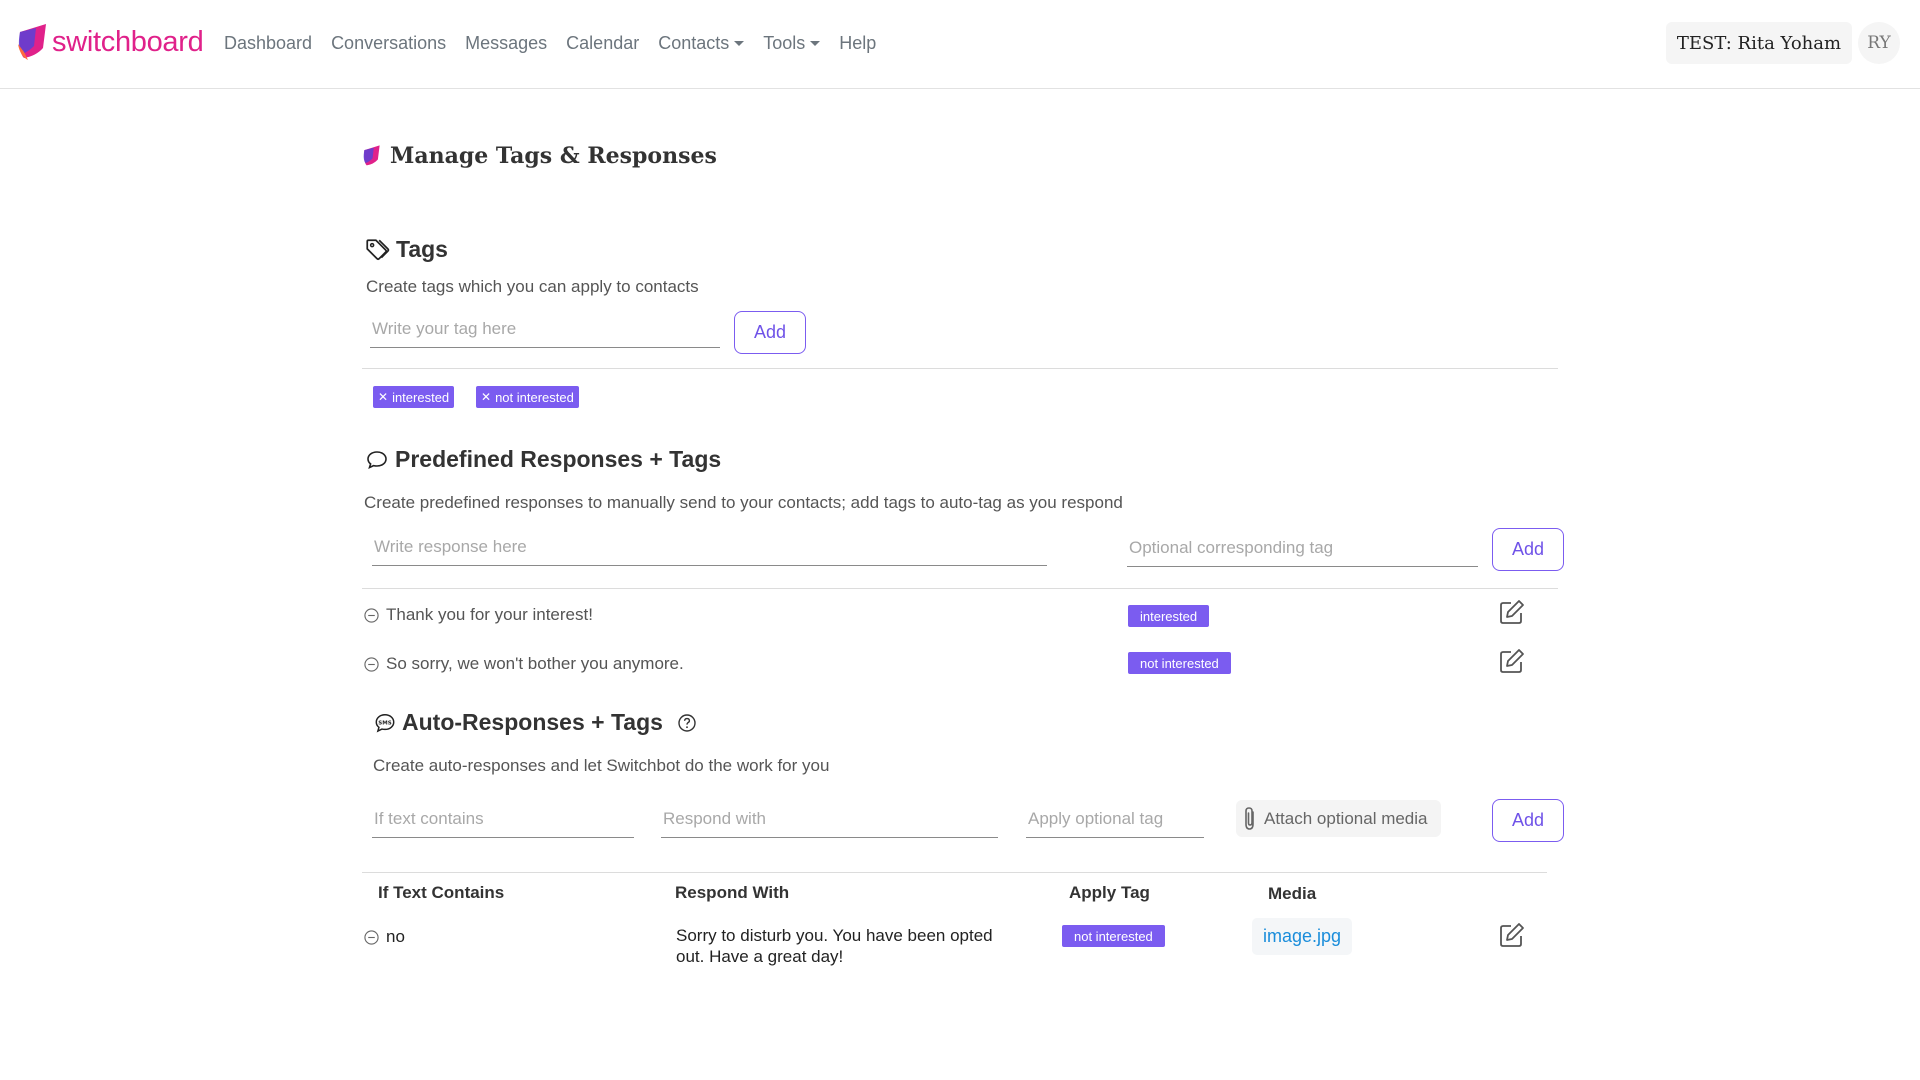 The image size is (1920, 1080). I want to click on auto-responses-heading: SMS Auto-Responses + Tags, so click(538, 722).